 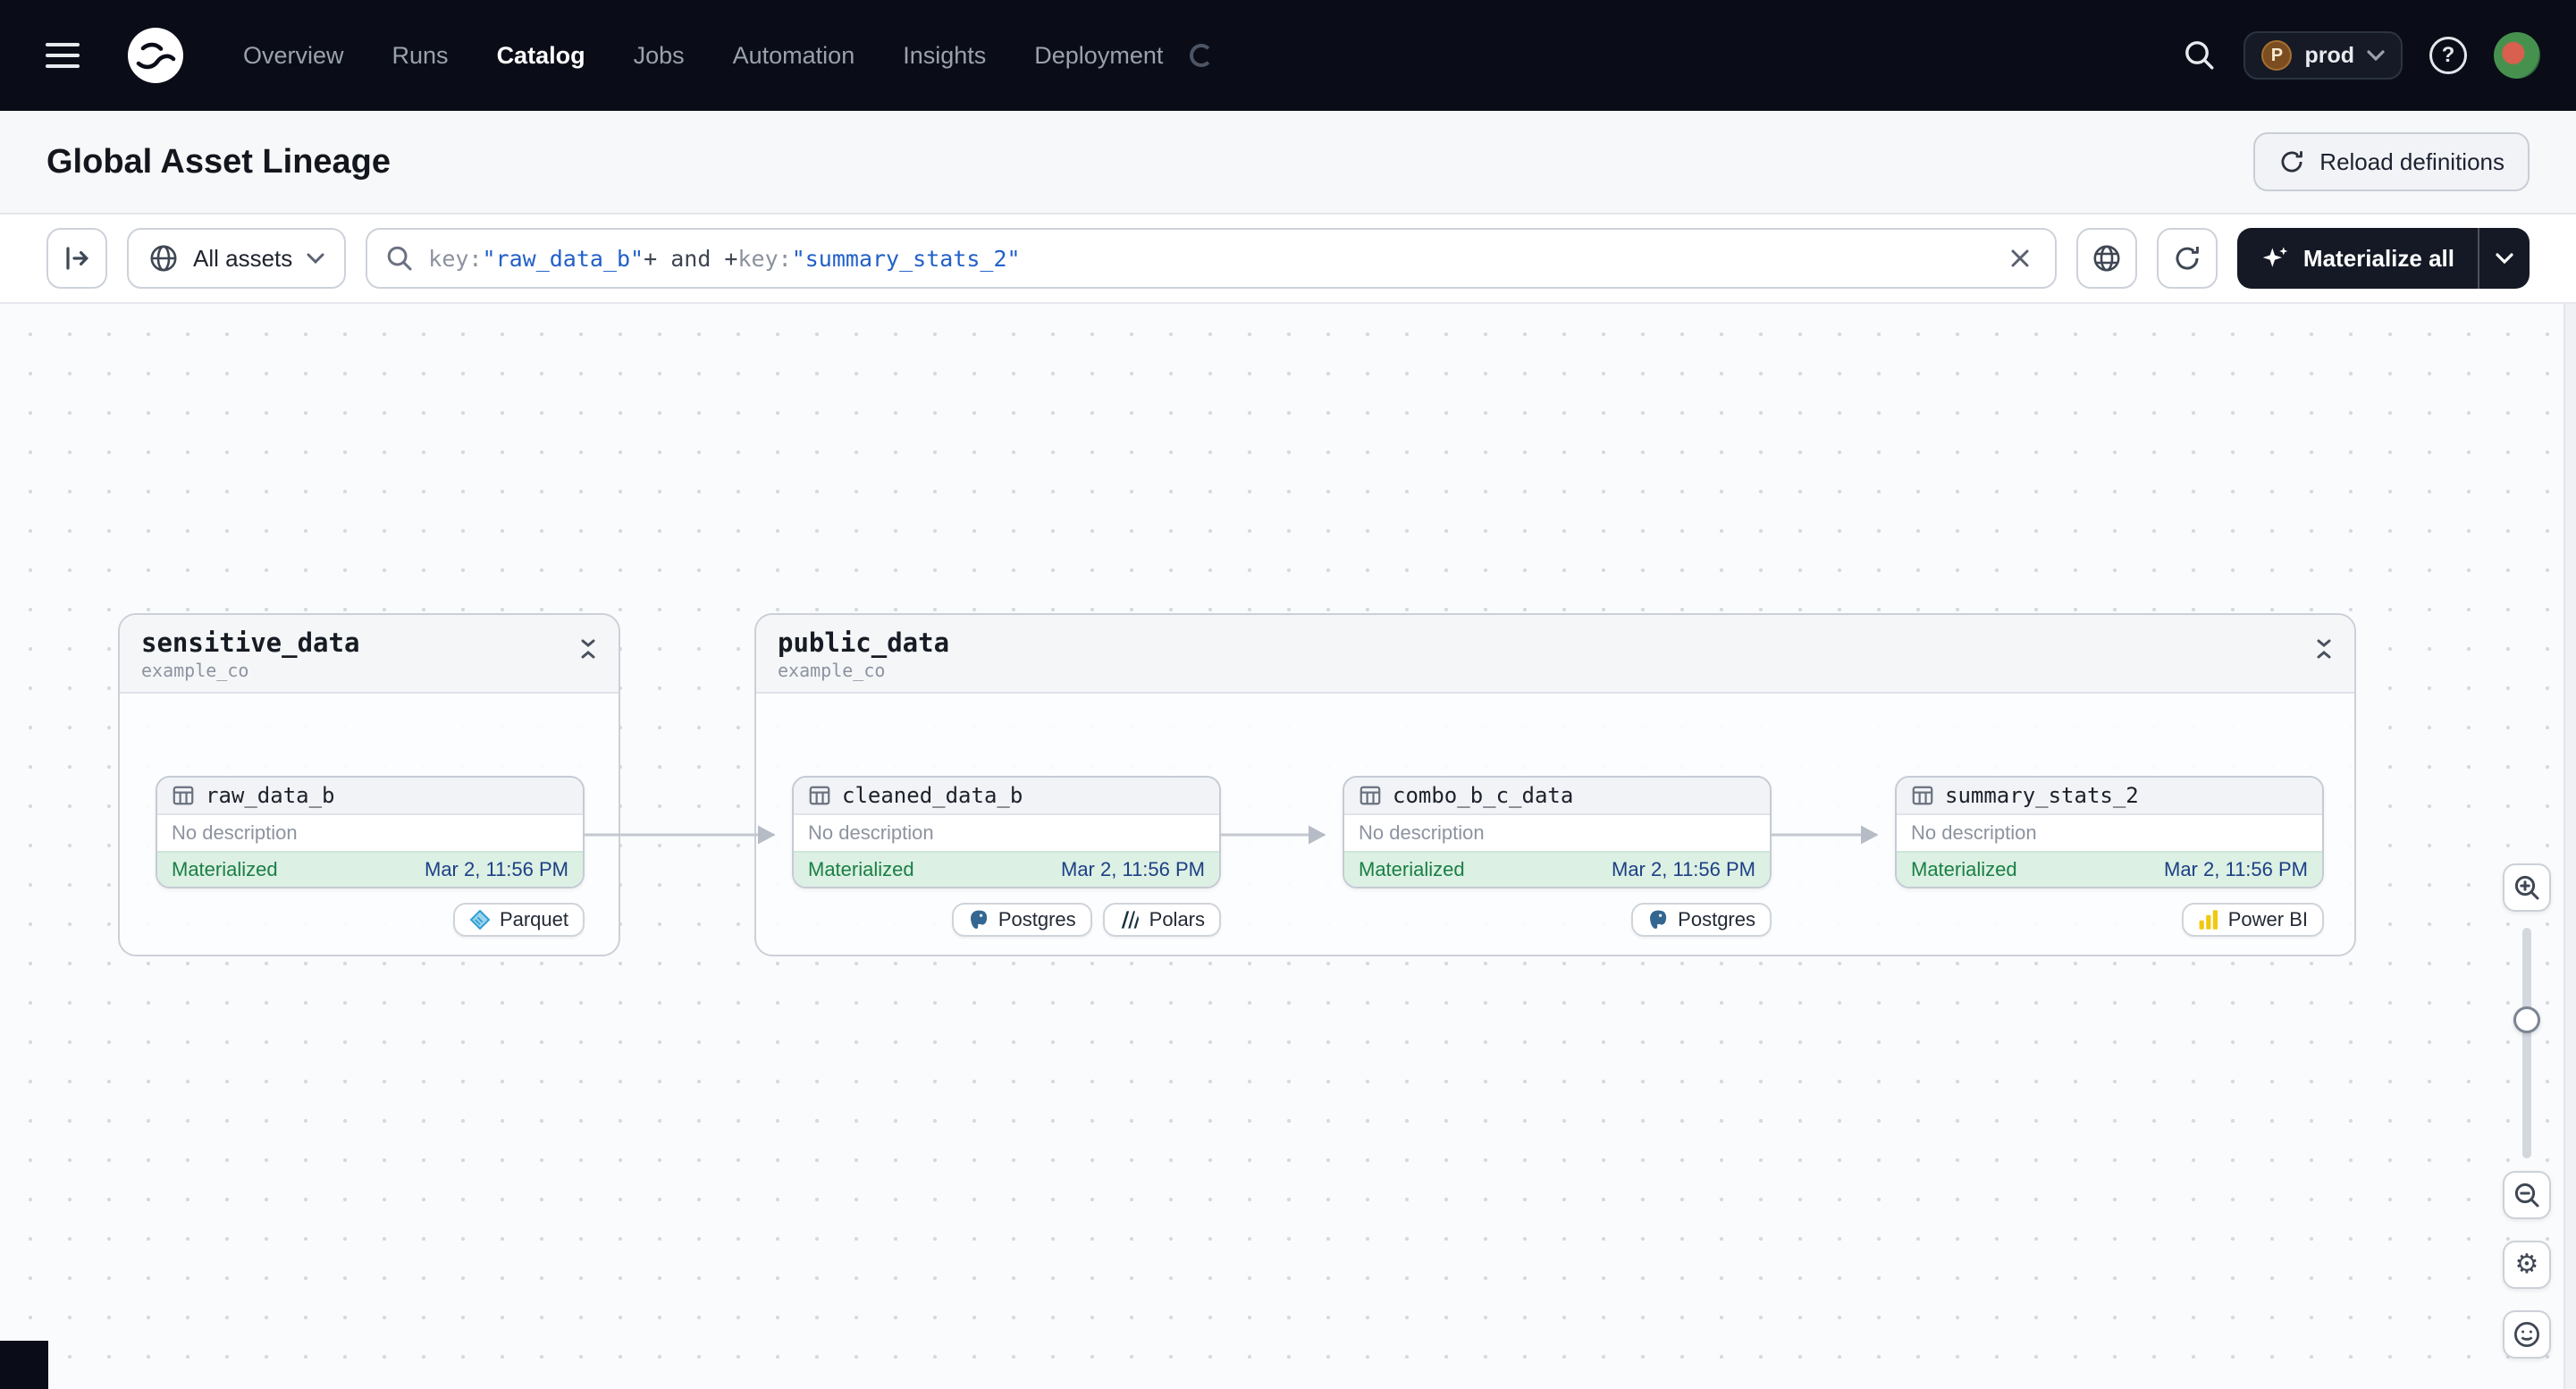 What do you see at coordinates (63, 55) in the screenshot?
I see `menu-icon` at bounding box center [63, 55].